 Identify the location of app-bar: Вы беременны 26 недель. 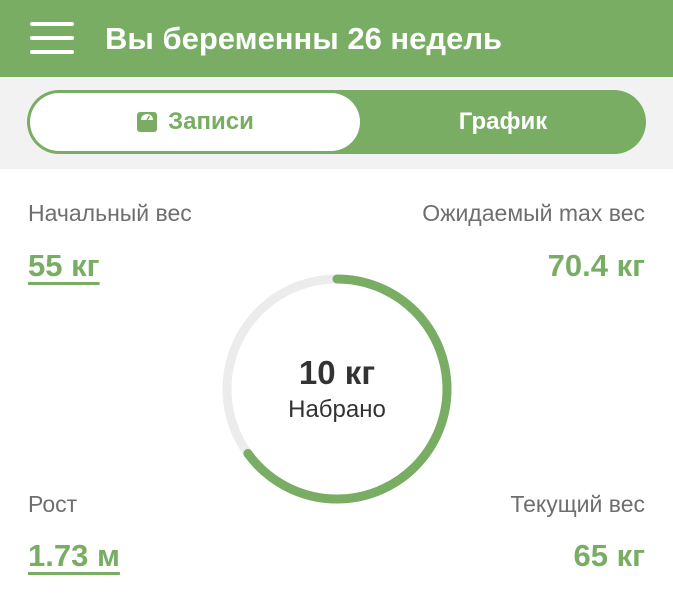
(336, 38).